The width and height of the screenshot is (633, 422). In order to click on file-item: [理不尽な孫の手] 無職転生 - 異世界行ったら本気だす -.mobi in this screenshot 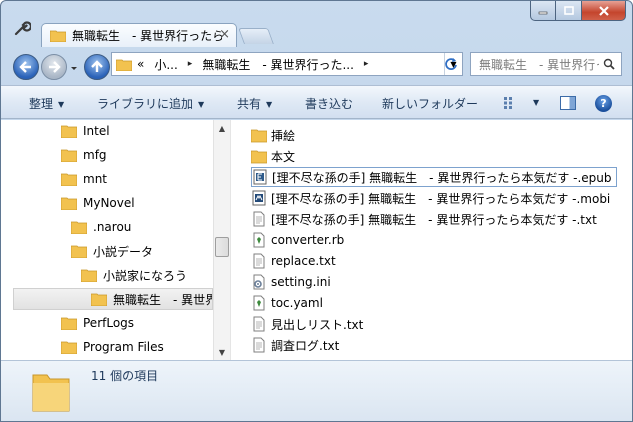, I will do `click(432, 198)`.